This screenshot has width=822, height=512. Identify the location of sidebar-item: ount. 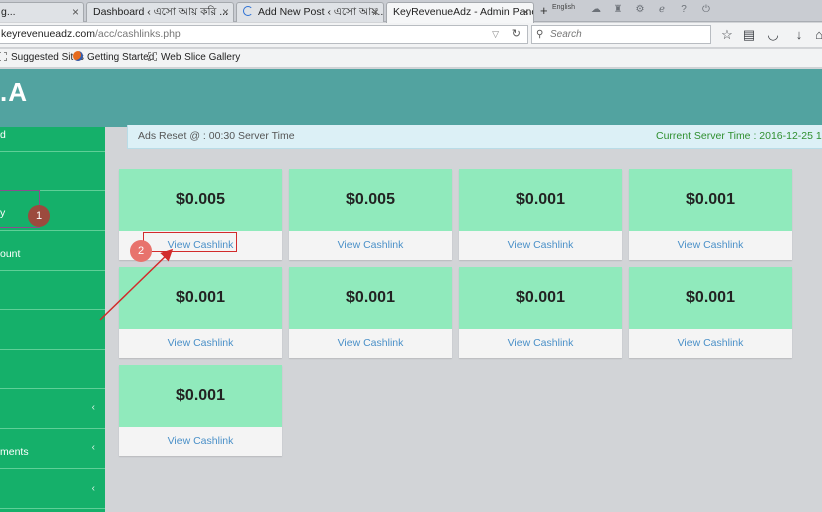
(52, 251).